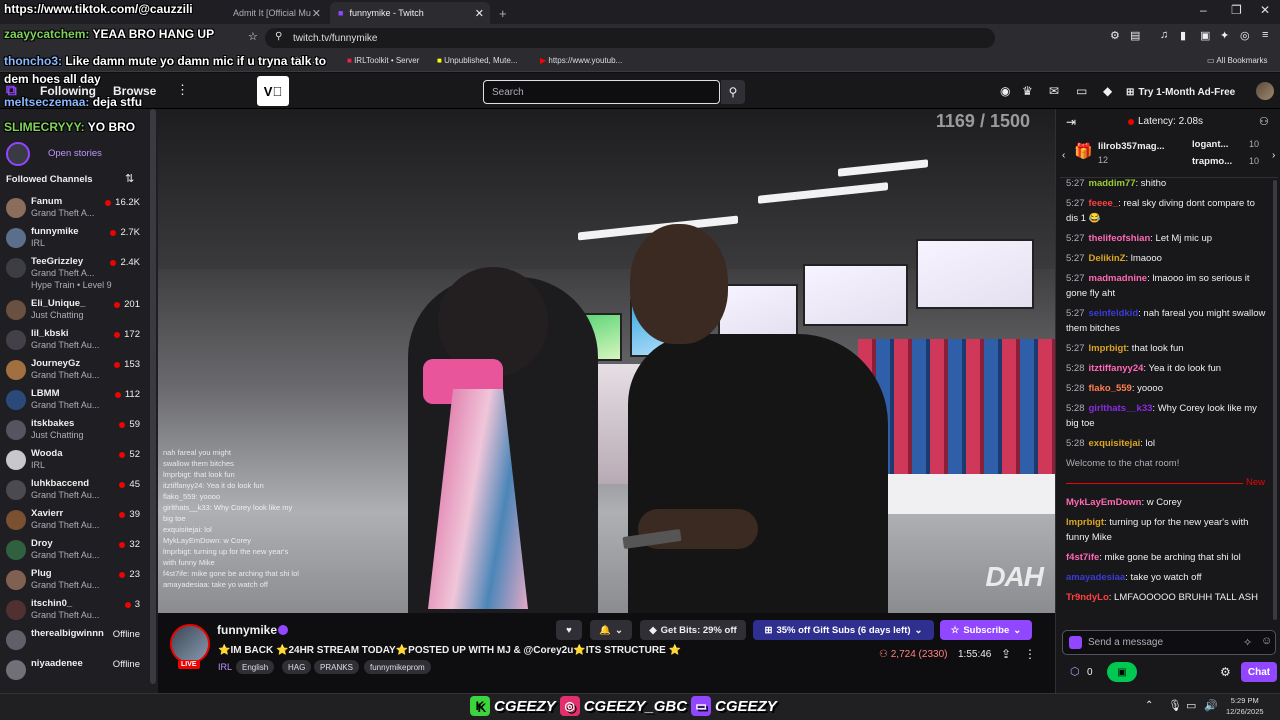 This screenshot has height=720, width=1280. What do you see at coordinates (1259, 672) in the screenshot?
I see `chat-send-button: Chat` at bounding box center [1259, 672].